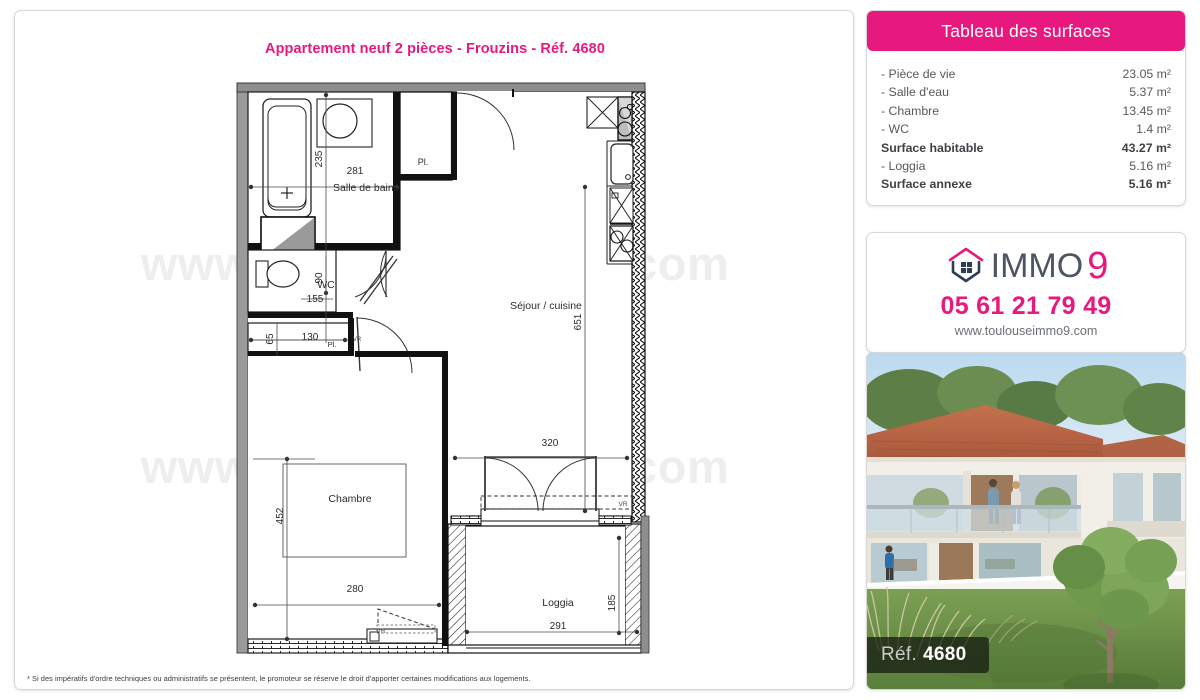  Describe the element at coordinates (366, 188) in the screenshot. I see `room-label-salle-de-bains: Salle de bains` at that location.